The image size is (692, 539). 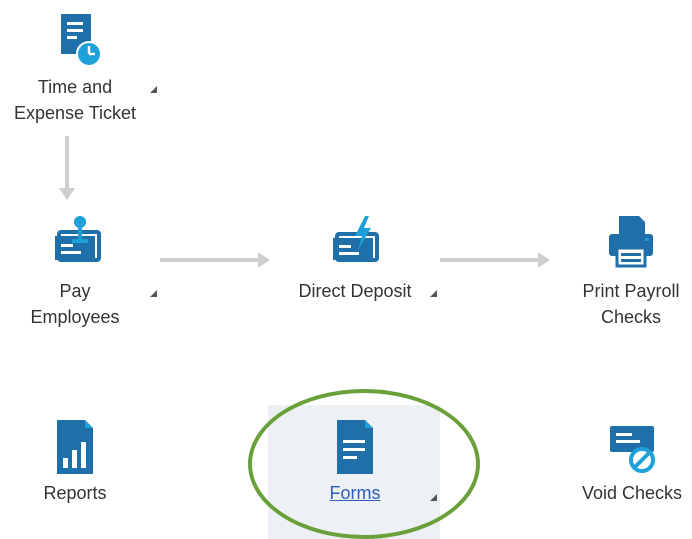 What do you see at coordinates (433, 293) in the screenshot?
I see `direct-deposit-dropdown-caret` at bounding box center [433, 293].